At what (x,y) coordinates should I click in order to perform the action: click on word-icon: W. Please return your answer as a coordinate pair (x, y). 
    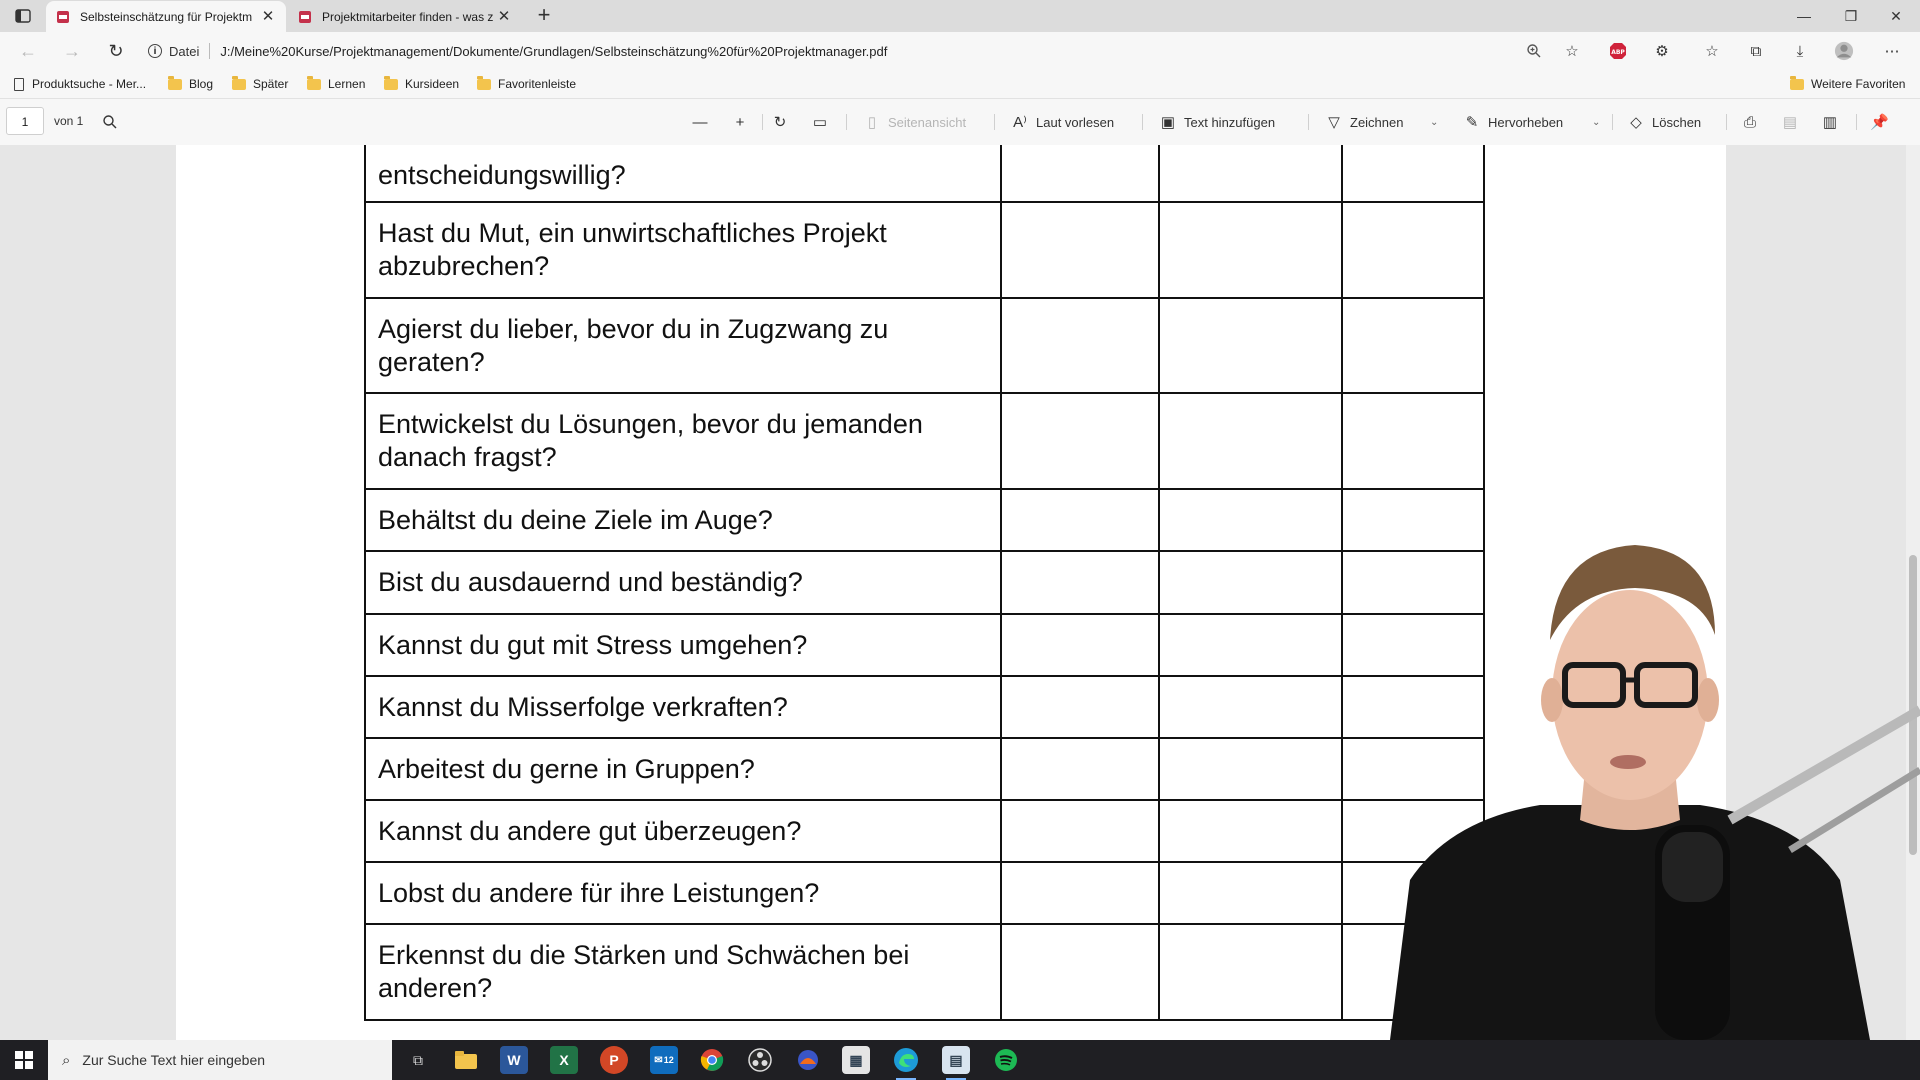
    Looking at the image, I should click on (514, 1060).